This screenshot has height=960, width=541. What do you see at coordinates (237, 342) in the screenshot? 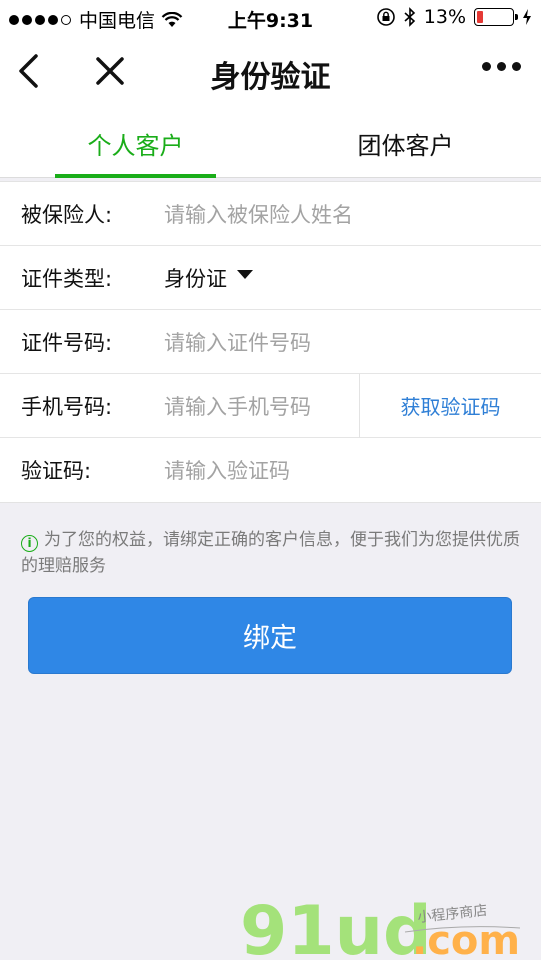
I see `id-number-input: 请输入证件号码` at bounding box center [237, 342].